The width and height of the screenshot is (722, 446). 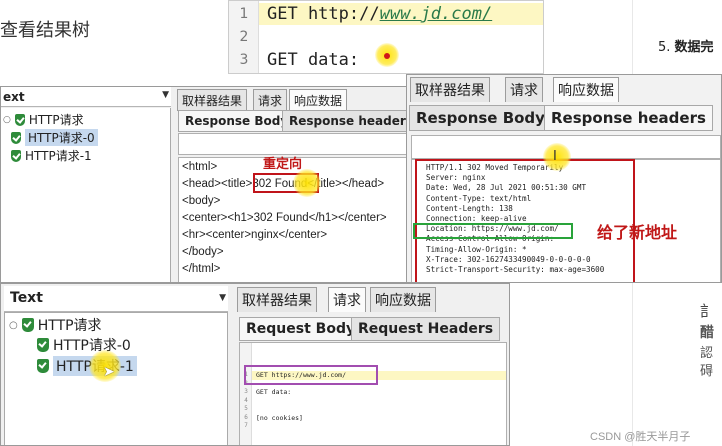 I want to click on code-url: www.jd.com/, so click(x=436, y=14).